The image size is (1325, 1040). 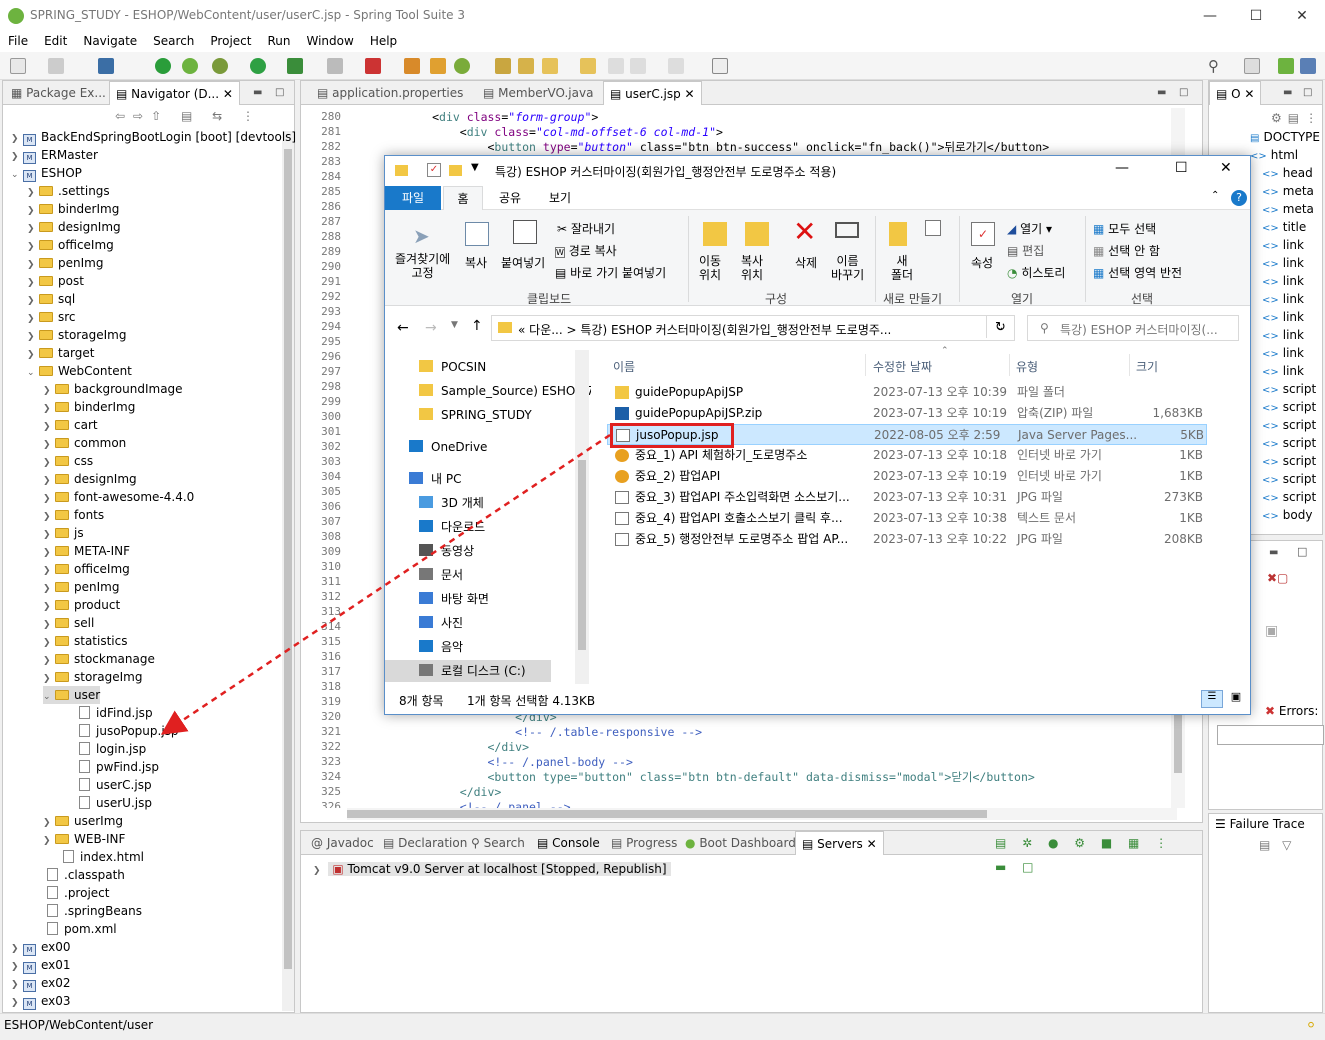 I want to click on arrow-line, so click(x=385, y=584).